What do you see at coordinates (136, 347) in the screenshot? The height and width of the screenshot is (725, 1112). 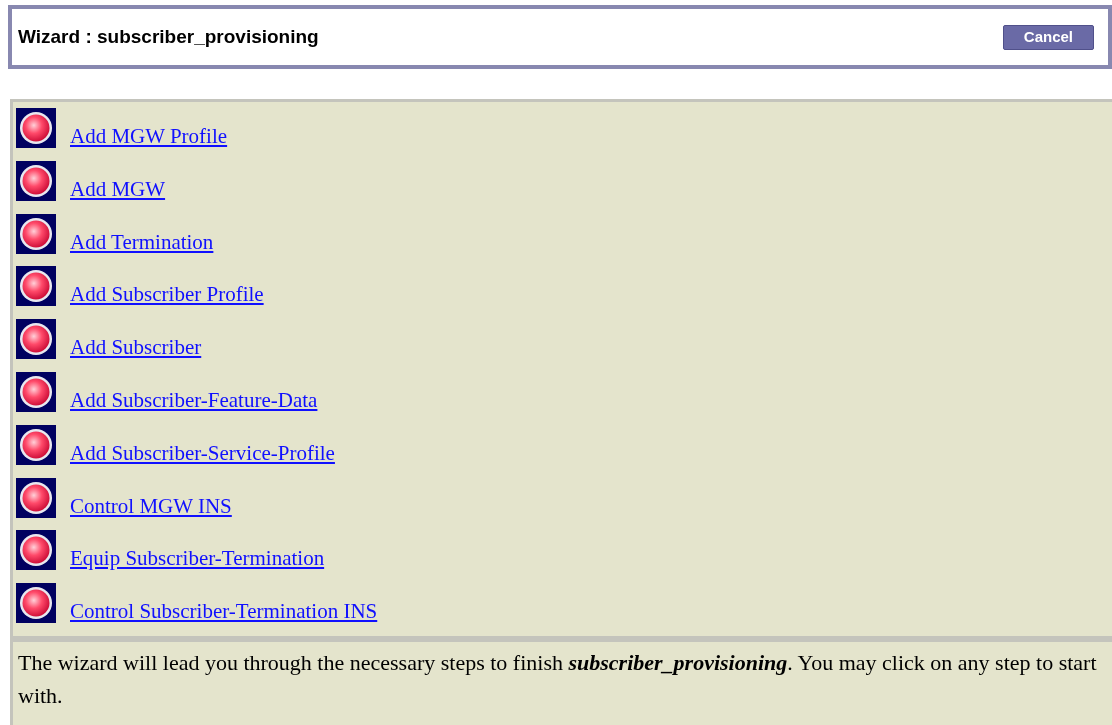 I see `step-link: Add Subscriber` at bounding box center [136, 347].